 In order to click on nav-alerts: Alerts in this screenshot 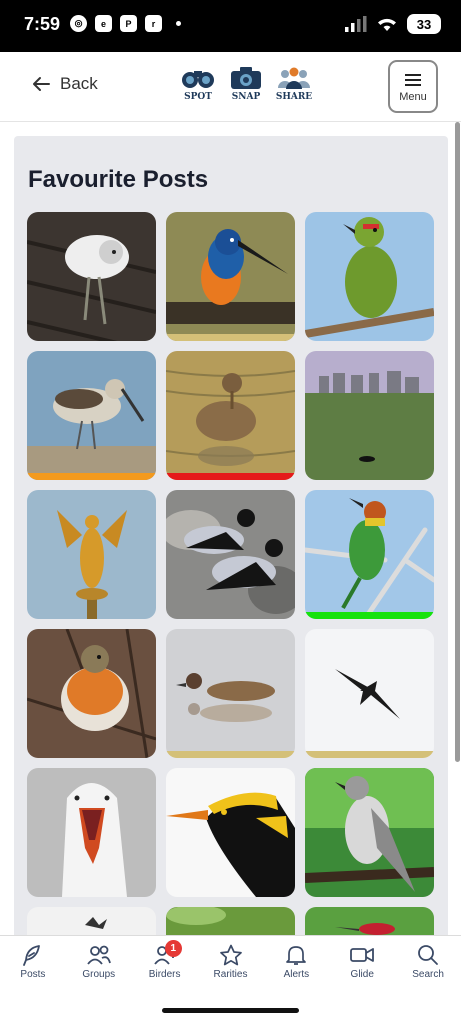, I will do `click(296, 966)`.